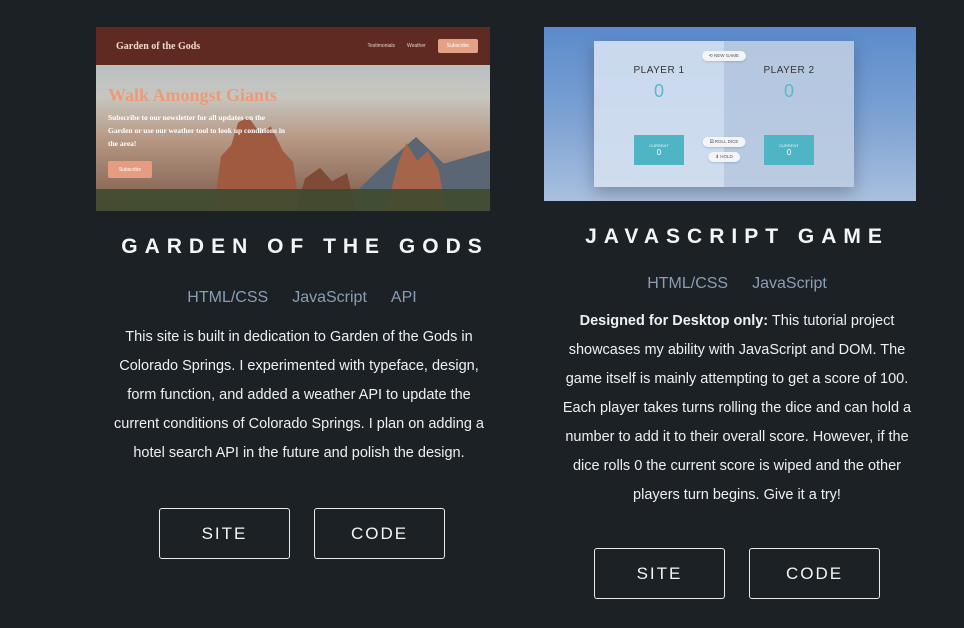  I want to click on player-1-name: PLAYER 1, so click(659, 70).